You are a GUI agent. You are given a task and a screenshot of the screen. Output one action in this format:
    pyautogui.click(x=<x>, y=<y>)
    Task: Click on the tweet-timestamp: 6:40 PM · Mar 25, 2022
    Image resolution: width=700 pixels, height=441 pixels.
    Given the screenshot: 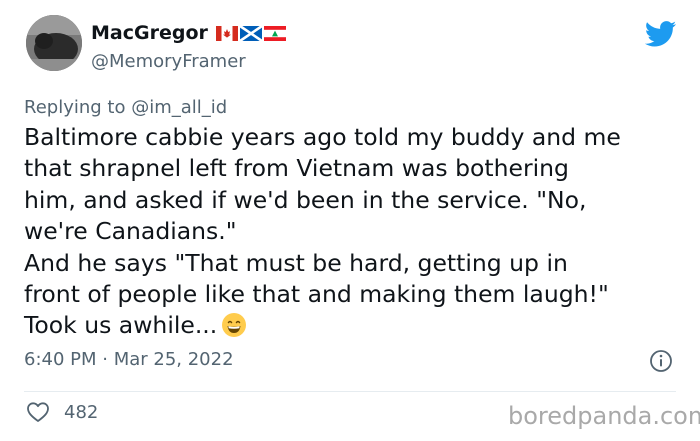 What is the action you would take?
    pyautogui.click(x=129, y=359)
    